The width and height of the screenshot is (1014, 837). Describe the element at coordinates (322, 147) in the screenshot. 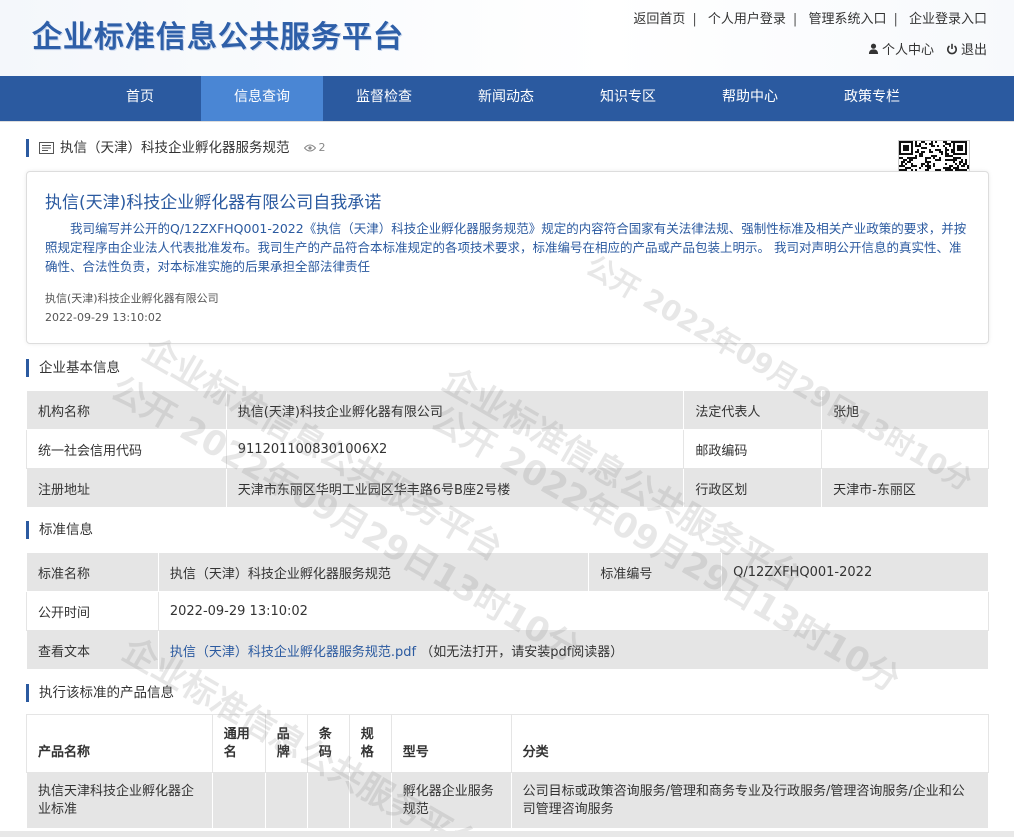

I see `view-count-value: 2` at that location.